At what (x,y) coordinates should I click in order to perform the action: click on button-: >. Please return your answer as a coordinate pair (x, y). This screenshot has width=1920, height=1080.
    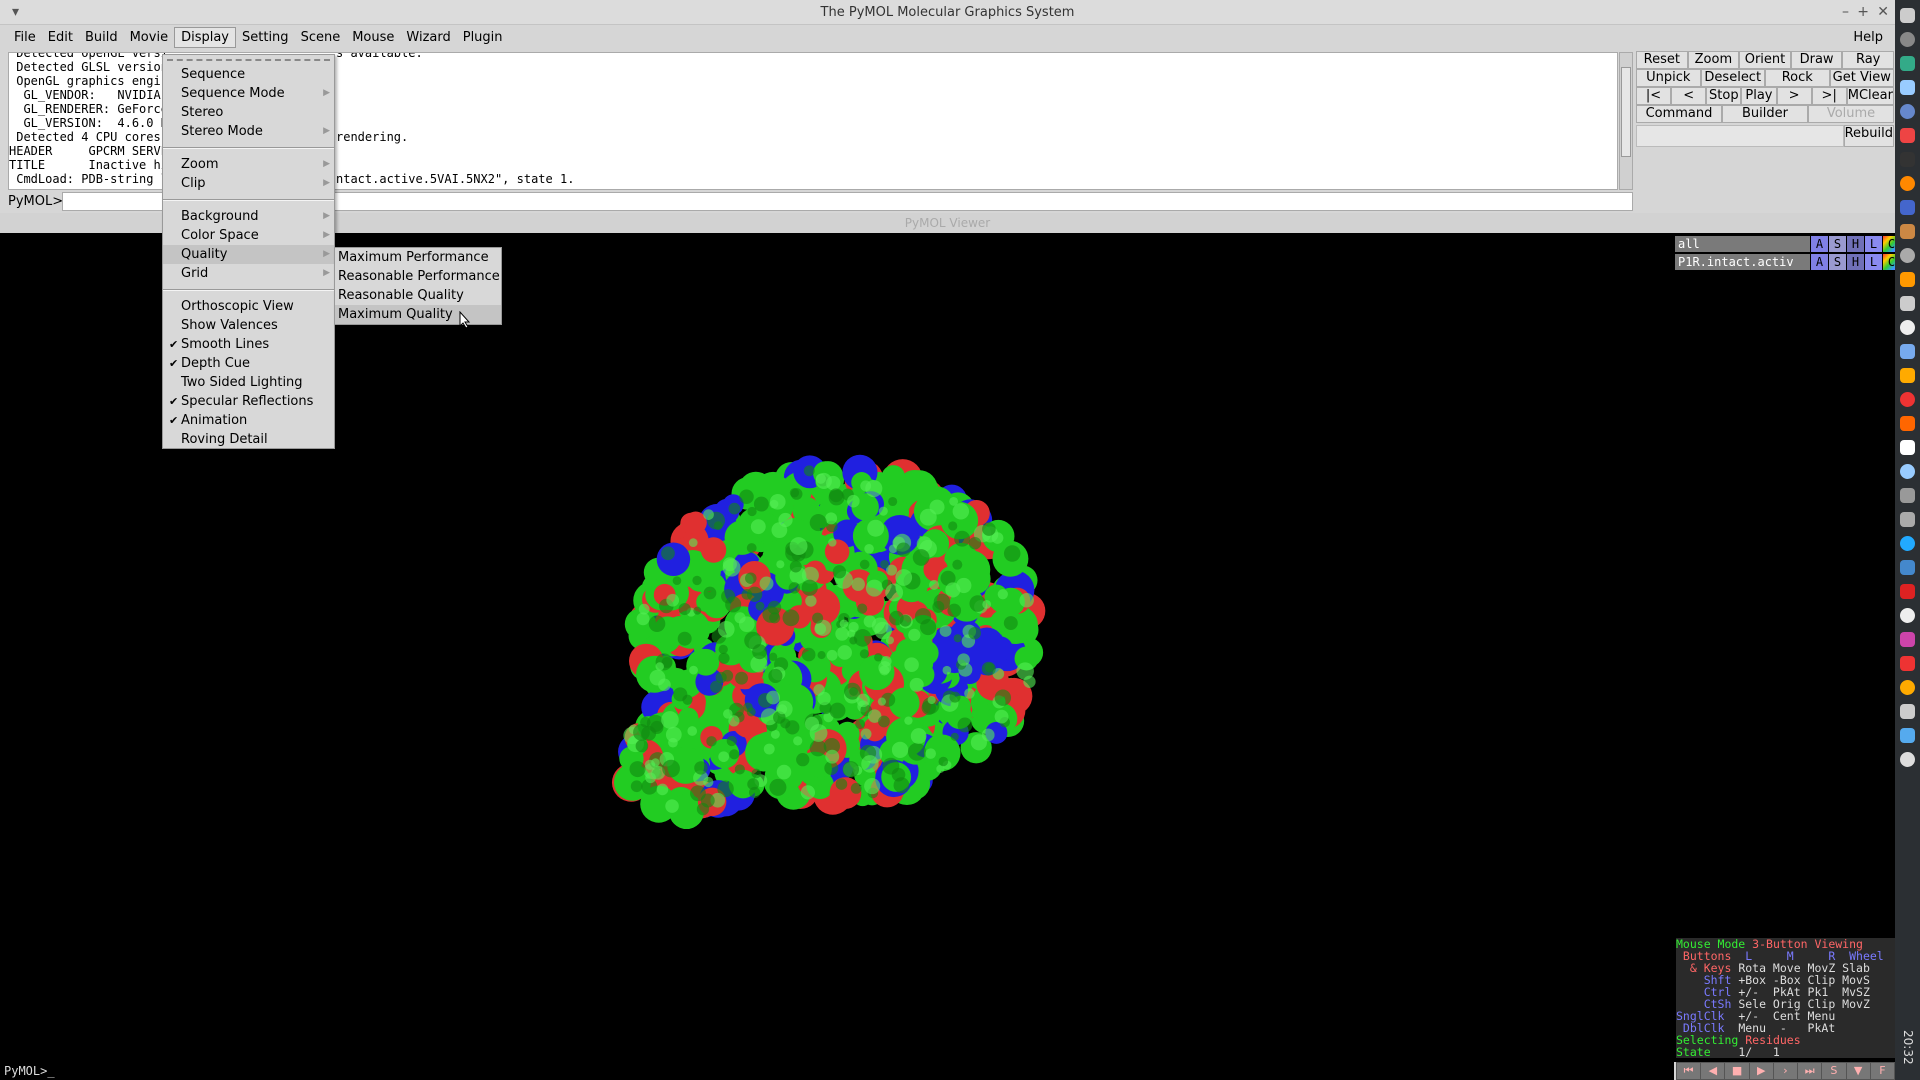
    Looking at the image, I should click on (1794, 96).